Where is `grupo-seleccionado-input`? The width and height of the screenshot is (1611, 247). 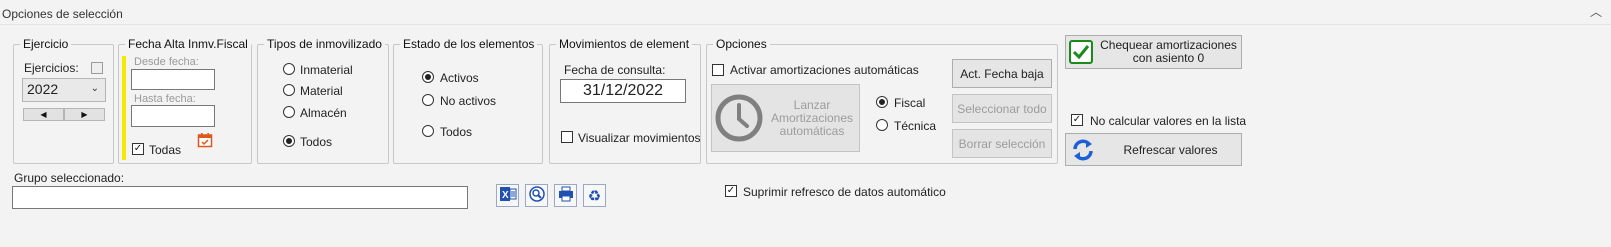
grupo-seleccionado-input is located at coordinates (240, 197).